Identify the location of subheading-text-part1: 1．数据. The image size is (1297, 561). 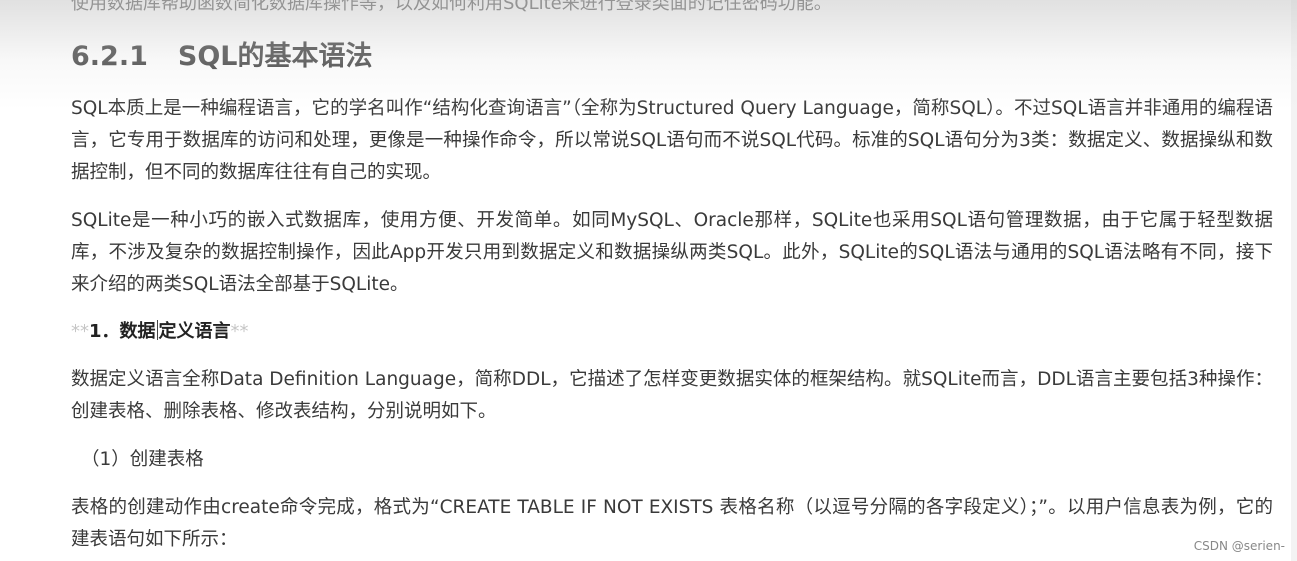
(122, 331).